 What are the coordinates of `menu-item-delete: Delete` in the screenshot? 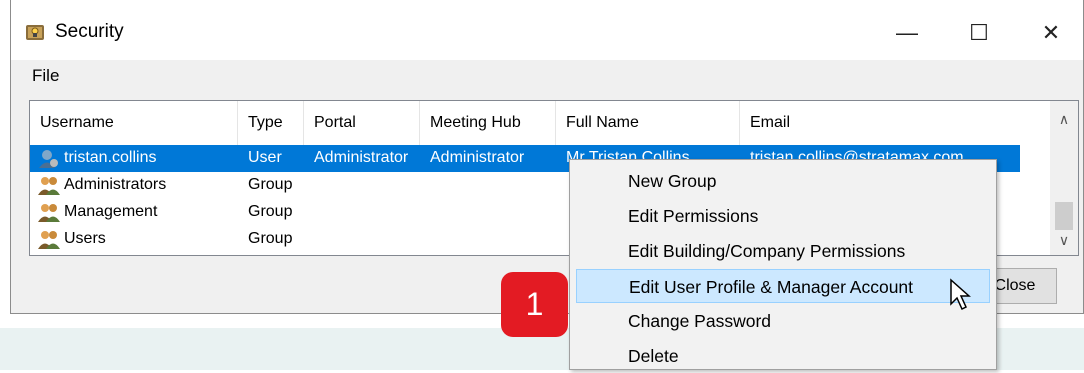 It's located at (783, 356).